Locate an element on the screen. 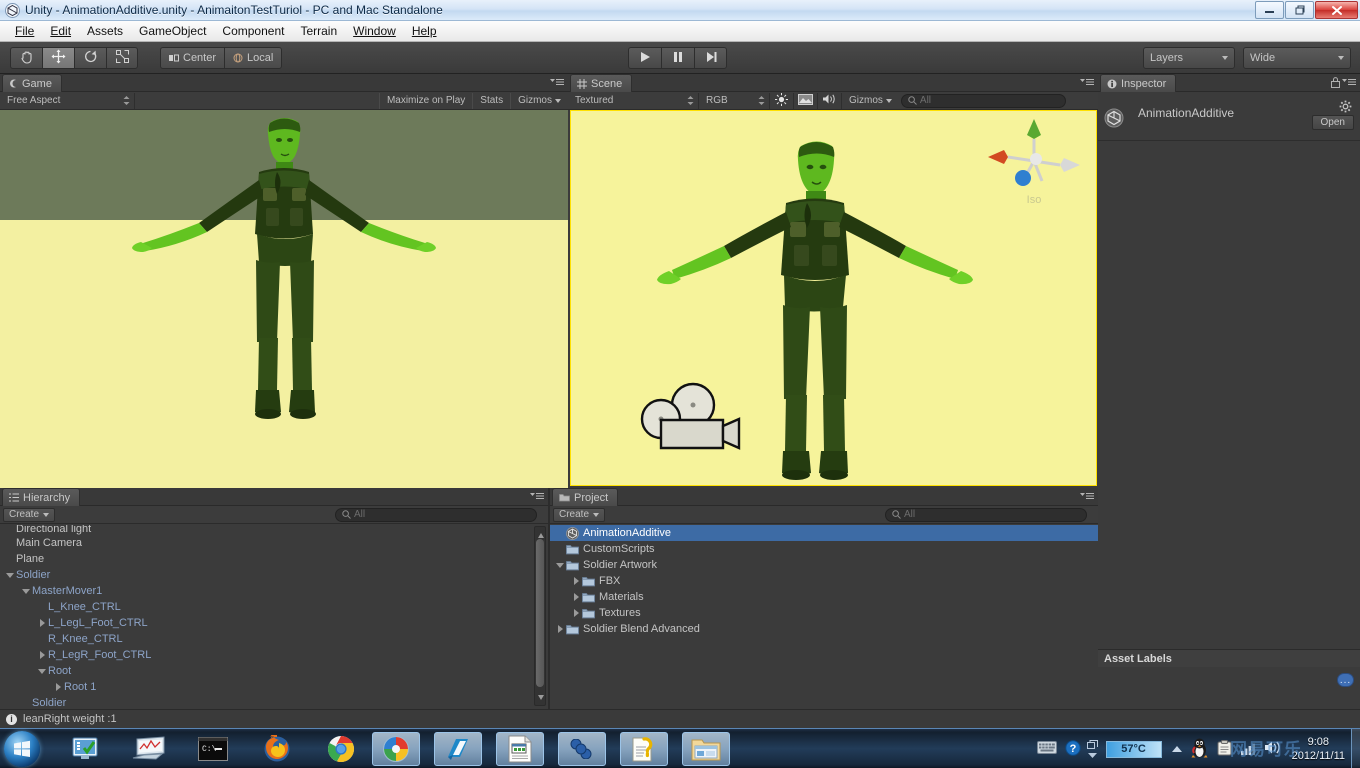 The height and width of the screenshot is (768, 1360). scroll-down-icon is located at coordinates (541, 697).